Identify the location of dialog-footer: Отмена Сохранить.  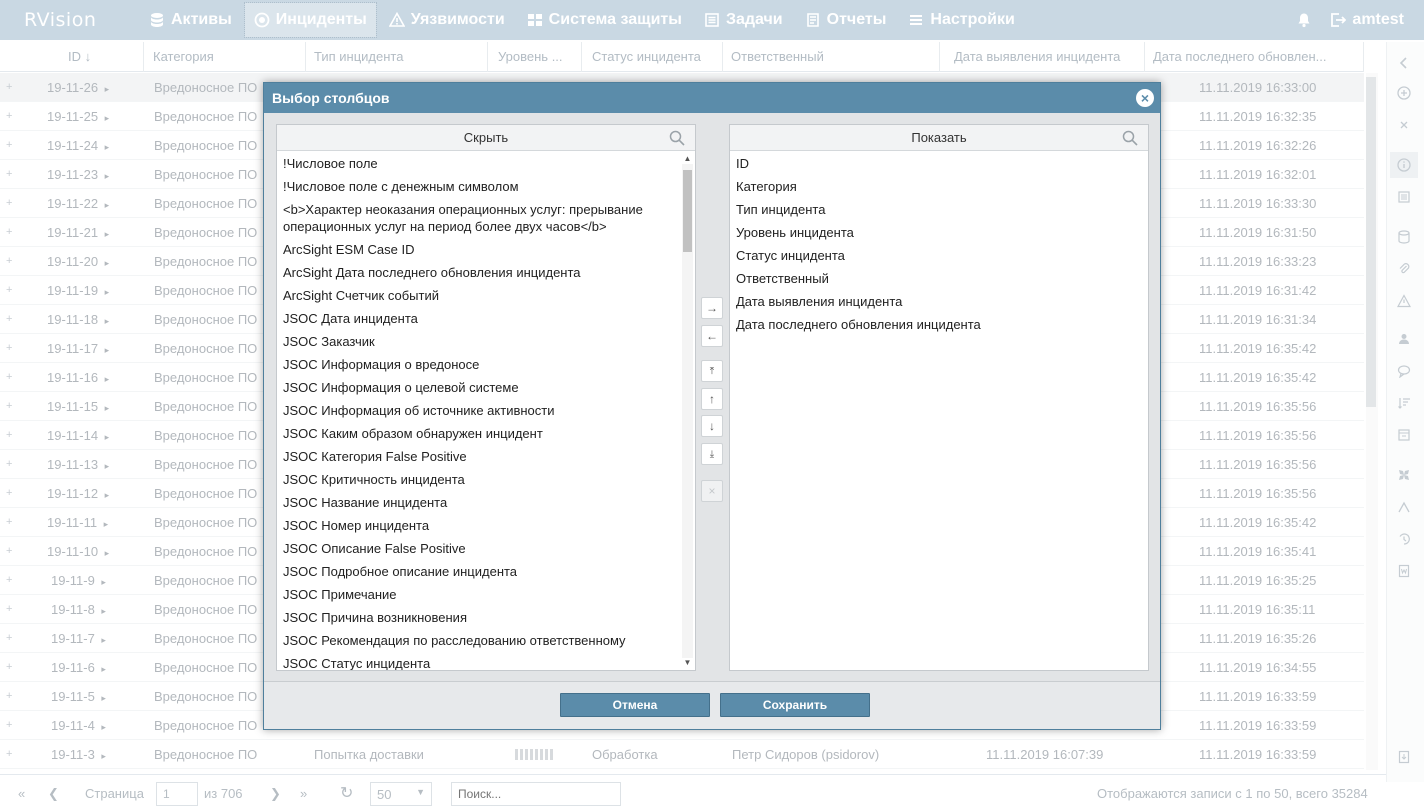
(712, 705).